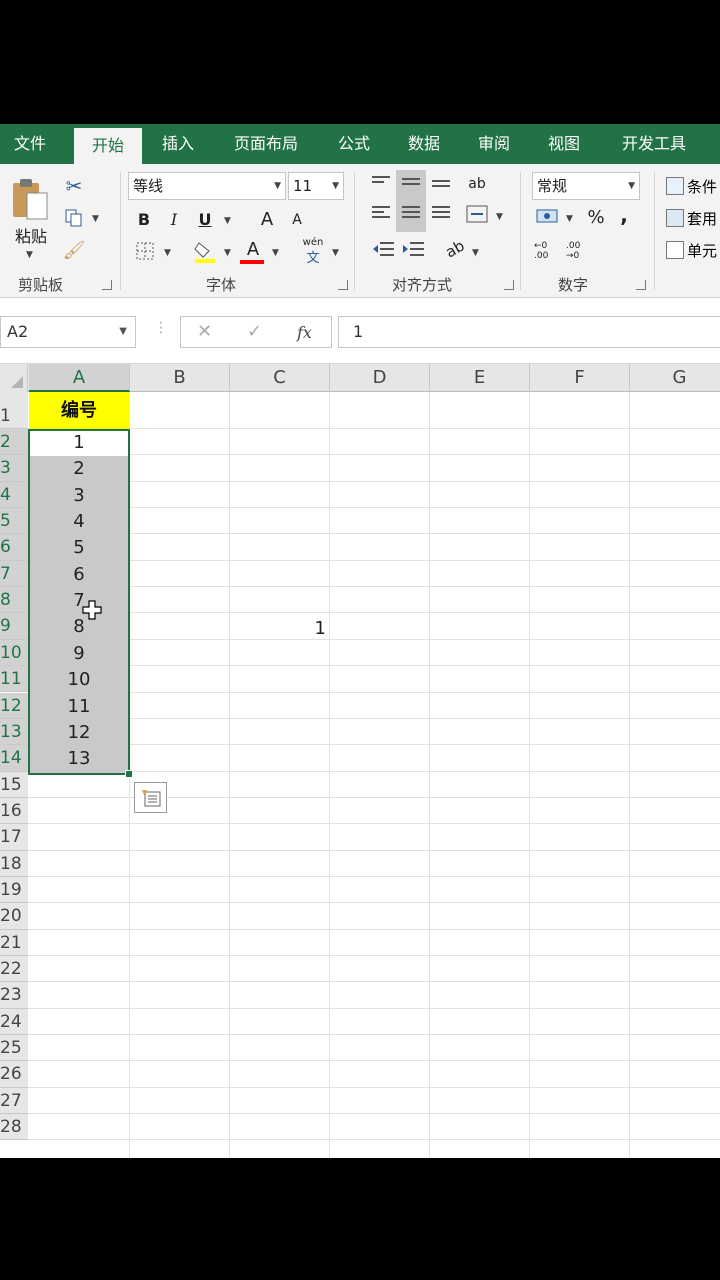 This screenshot has width=720, height=1280. What do you see at coordinates (14, 1022) in the screenshot?
I see `row-header: 24` at bounding box center [14, 1022].